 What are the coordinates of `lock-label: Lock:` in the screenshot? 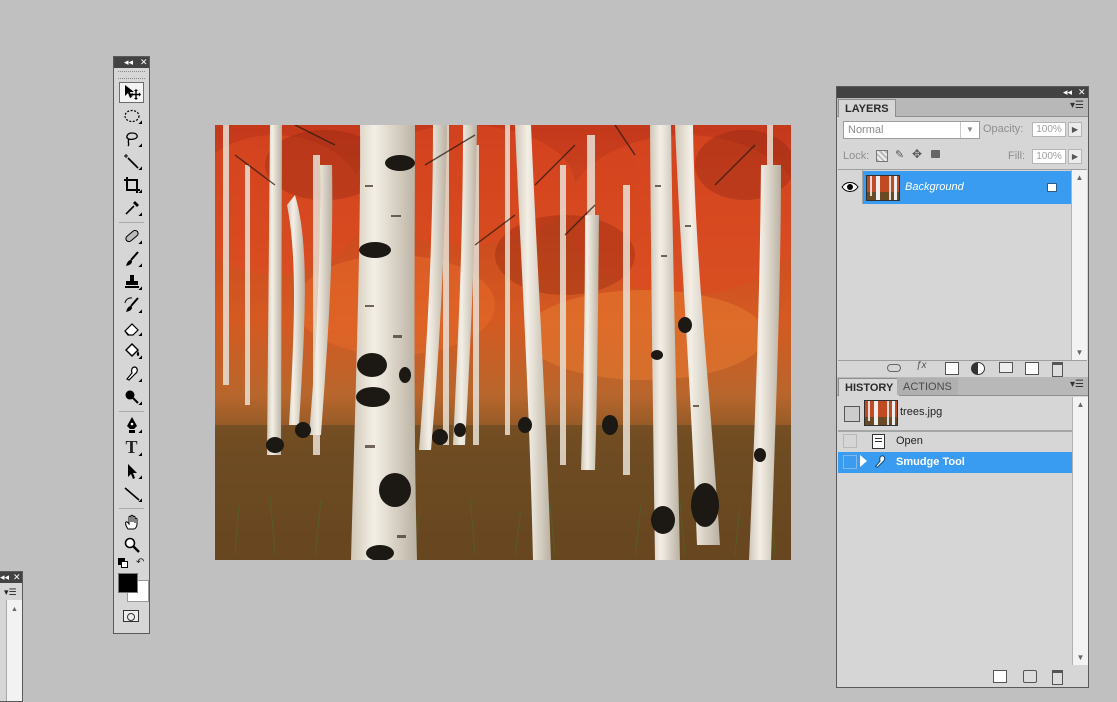 It's located at (856, 156).